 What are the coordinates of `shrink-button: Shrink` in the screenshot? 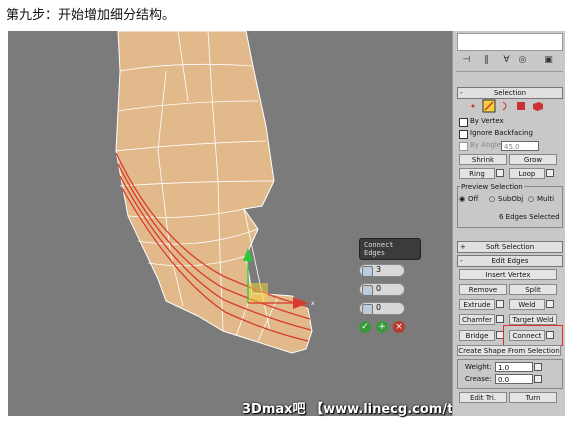 It's located at (483, 159).